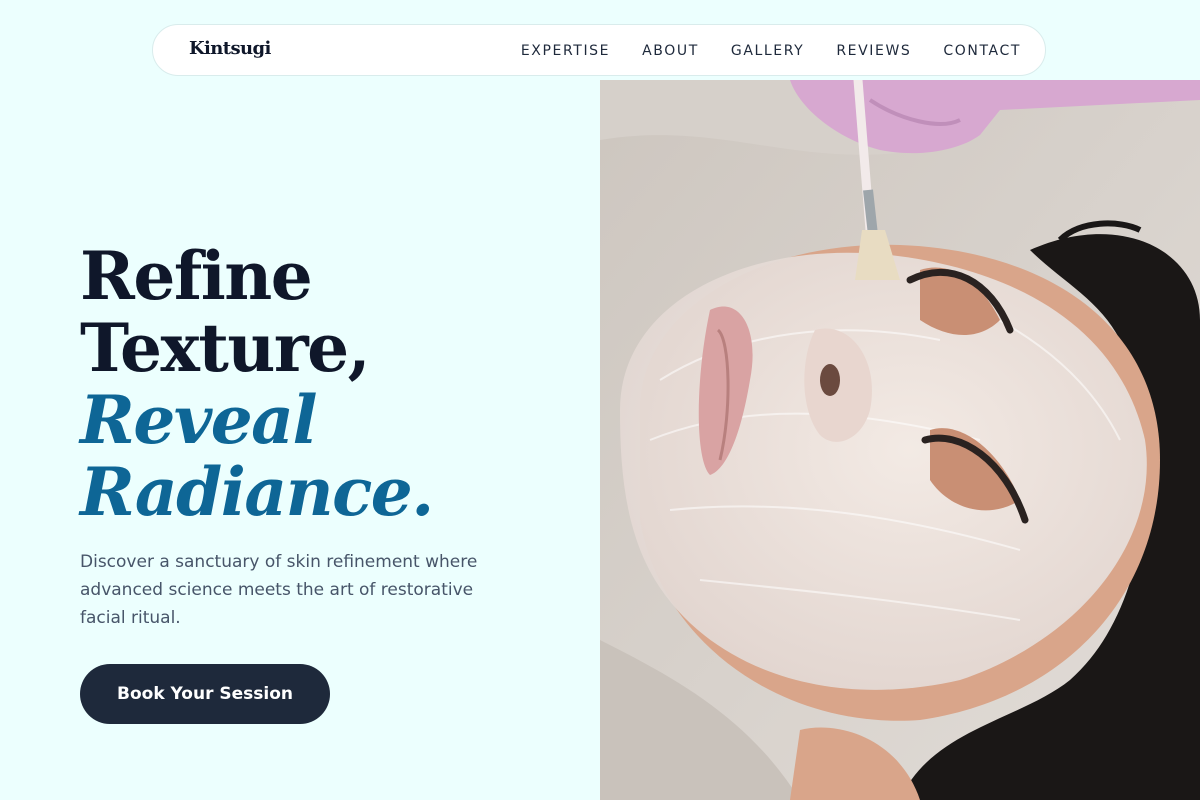 This screenshot has width=1200, height=800. I want to click on hero-headline: Refine Texture, Reveal Radiance., so click(257, 384).